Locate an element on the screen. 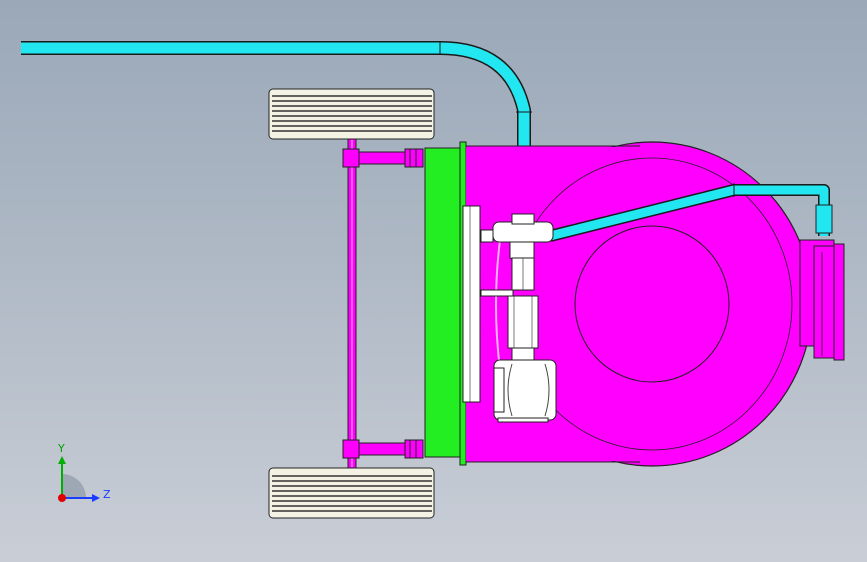  y-axis-label: Y is located at coordinates (61, 448).